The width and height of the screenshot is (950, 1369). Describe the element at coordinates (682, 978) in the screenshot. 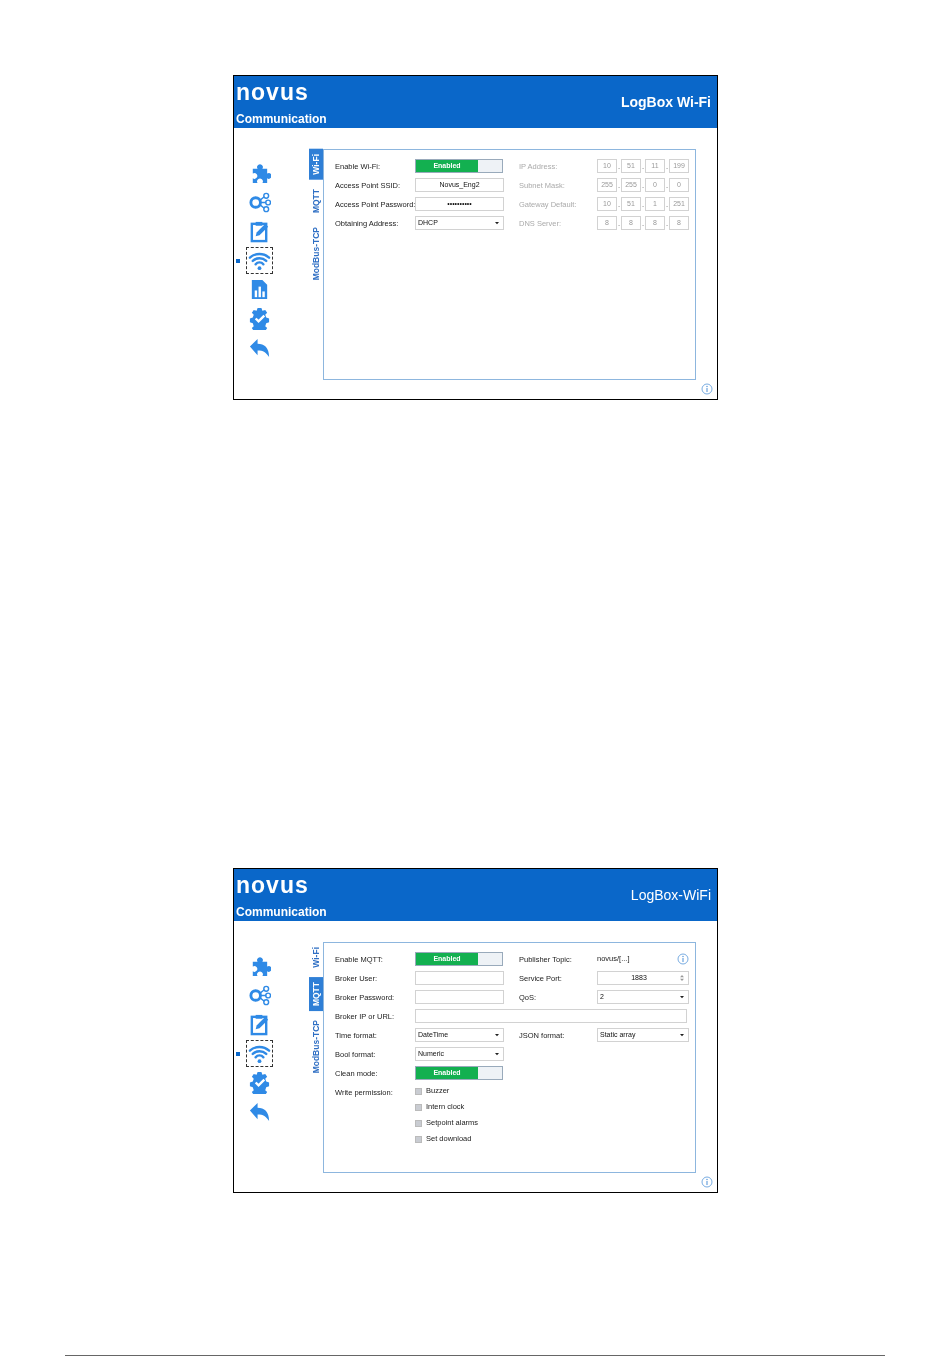

I see `spinner-icon` at that location.